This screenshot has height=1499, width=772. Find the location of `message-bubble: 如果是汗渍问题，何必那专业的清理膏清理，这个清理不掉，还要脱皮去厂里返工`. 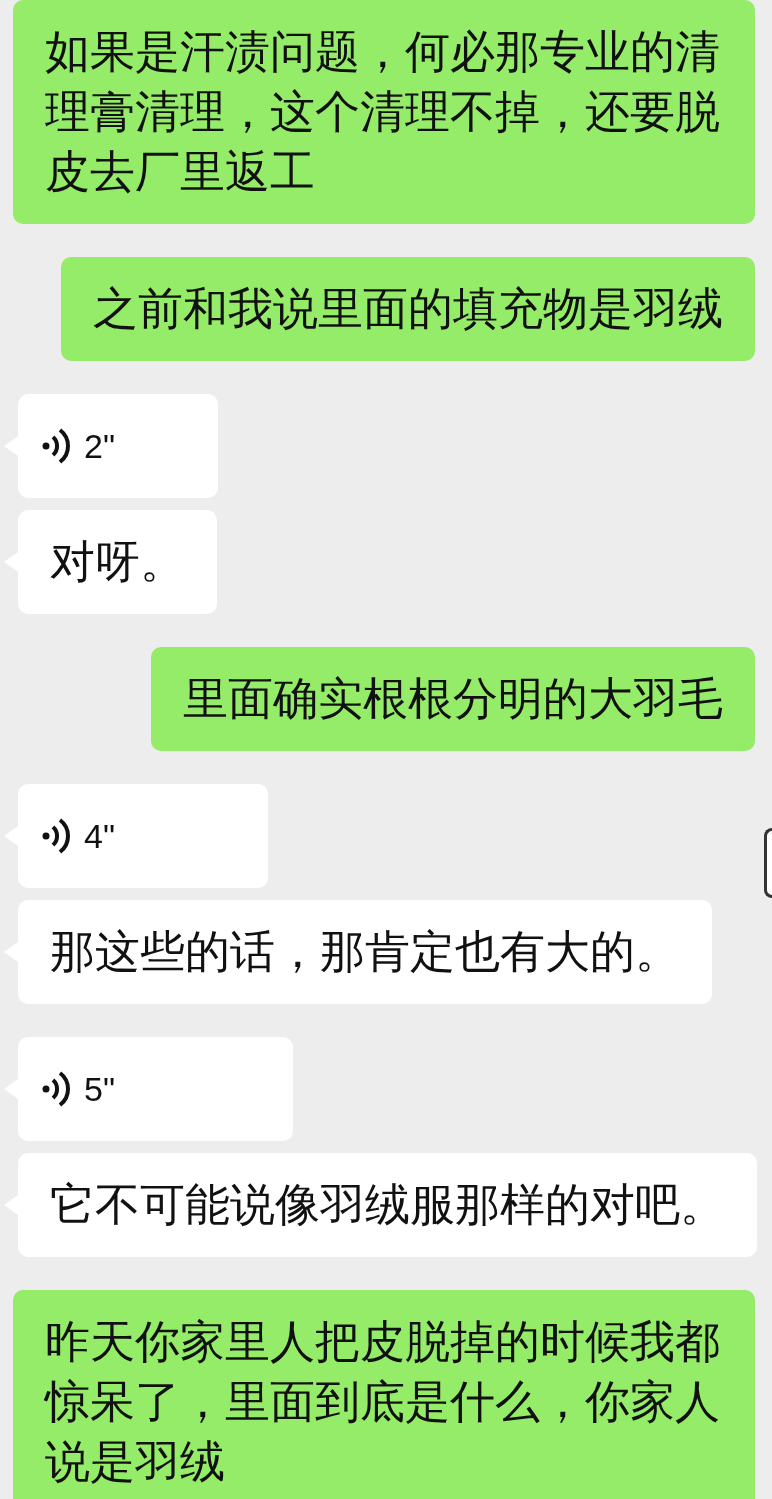

message-bubble: 如果是汗渍问题，何必那专业的清理膏清理，这个清理不掉，还要脱皮去厂里返工 is located at coordinates (384, 112).